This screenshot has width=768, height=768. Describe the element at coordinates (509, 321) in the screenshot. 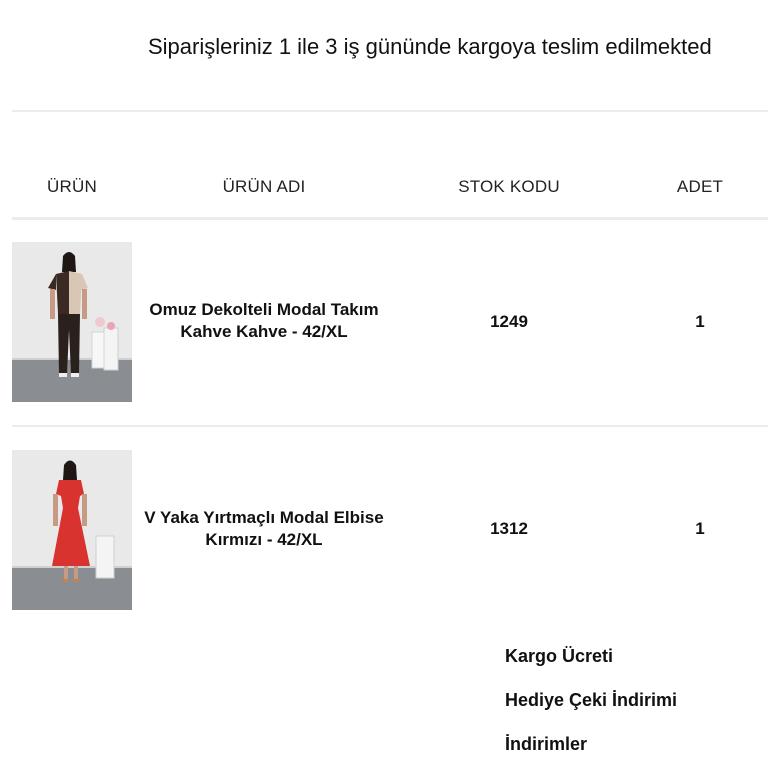

I see `stock-code: 1249` at that location.